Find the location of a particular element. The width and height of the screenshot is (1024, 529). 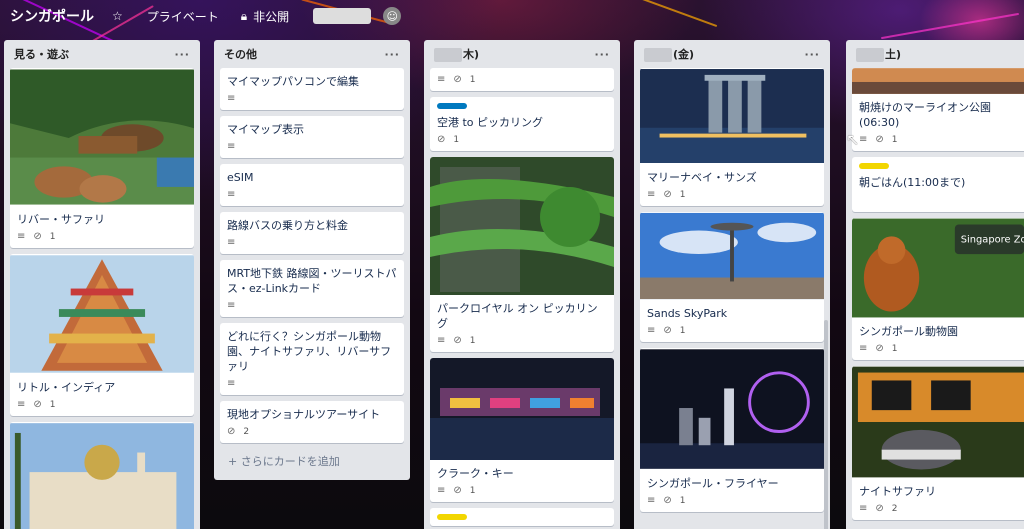

card-title: 朝ごはん(11:00まで) is located at coordinates (912, 182).